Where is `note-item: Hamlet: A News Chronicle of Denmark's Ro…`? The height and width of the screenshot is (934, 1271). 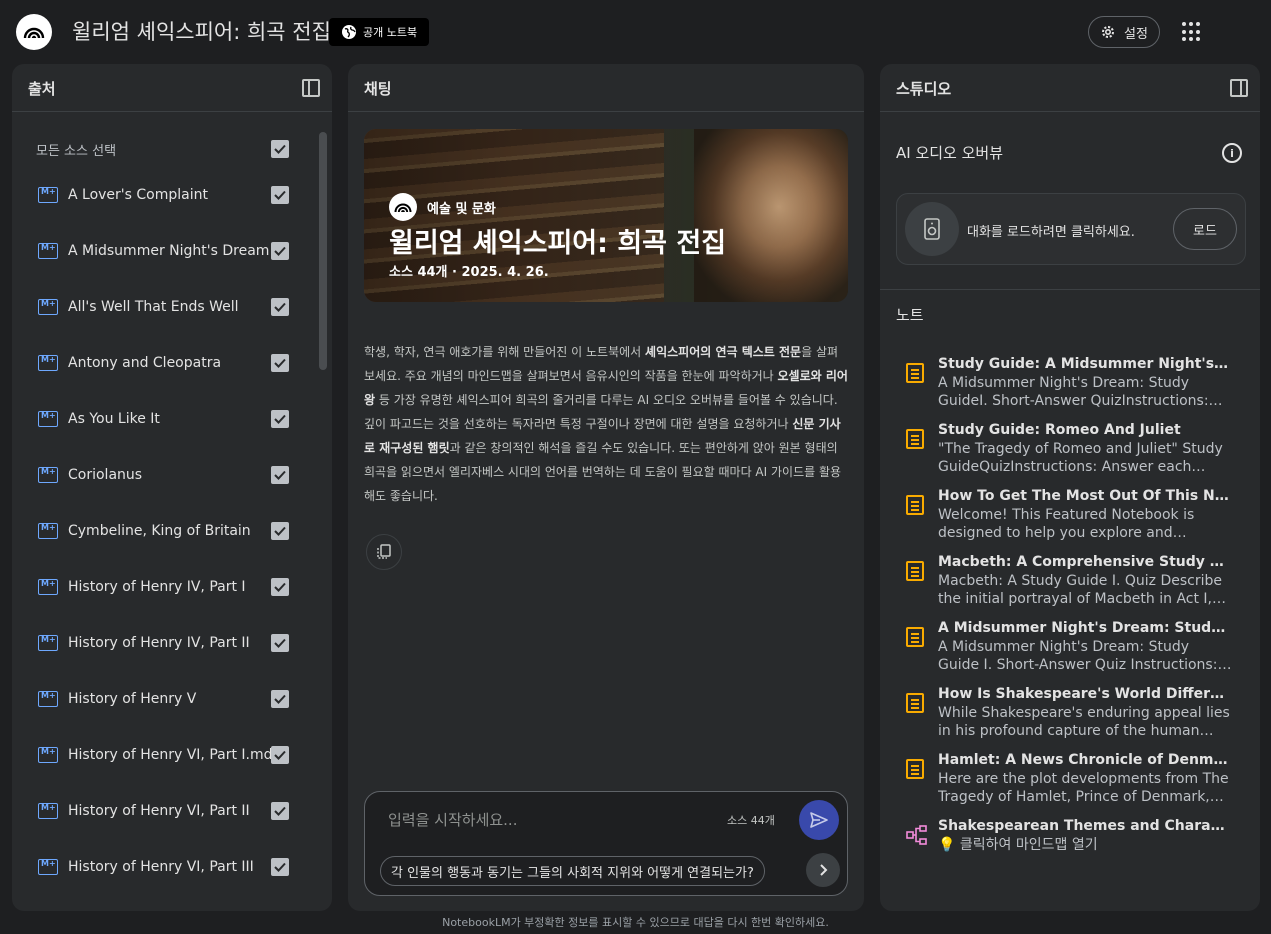 note-item: Hamlet: A News Chronicle of Denmark's Ro… is located at coordinates (1070, 785).